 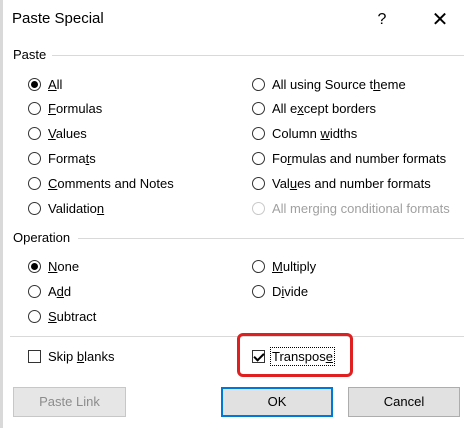 I want to click on operation-option-none: None, so click(x=53, y=266).